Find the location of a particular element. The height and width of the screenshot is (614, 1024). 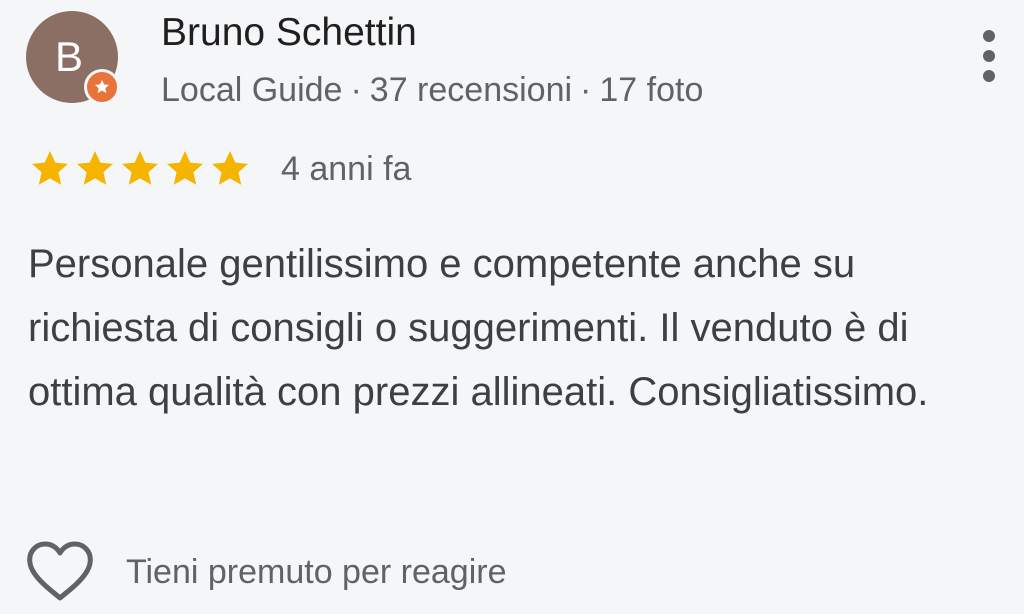

author-meta: Local Guide · 37 recensioni · 17 foto is located at coordinates (432, 90).